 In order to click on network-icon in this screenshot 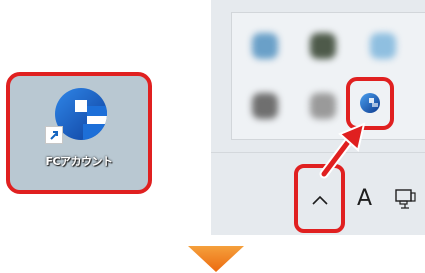, I will do `click(405, 199)`.